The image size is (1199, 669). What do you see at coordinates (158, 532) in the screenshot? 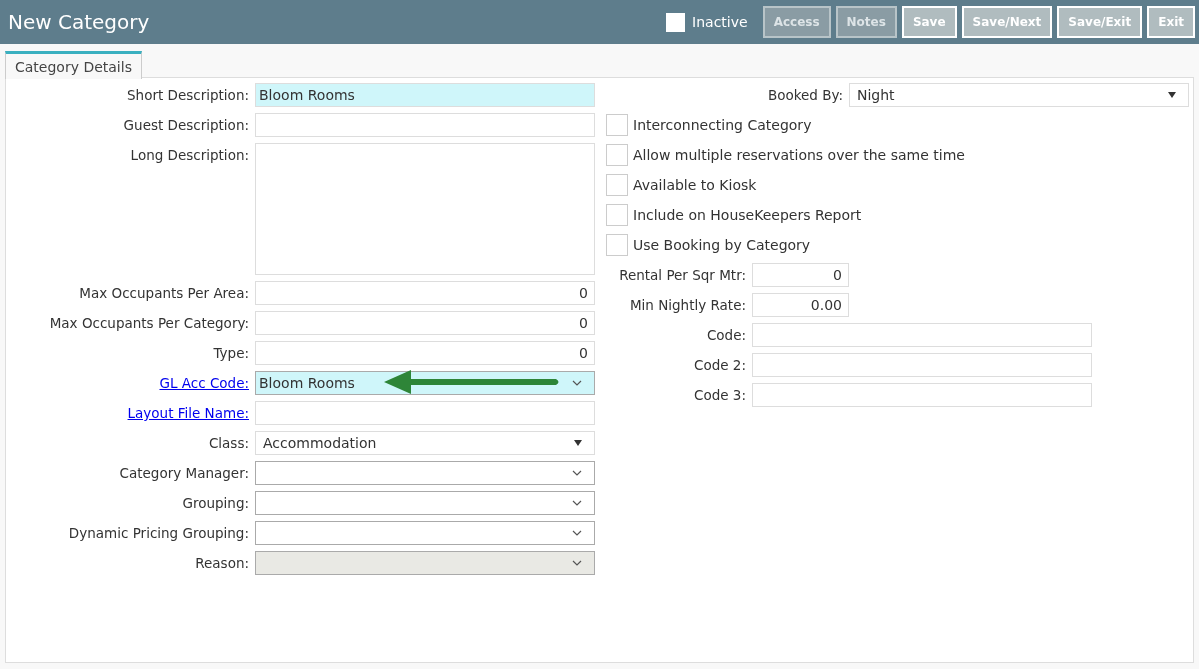
I see `field-label: Dynamic Pricing Grouping:` at bounding box center [158, 532].